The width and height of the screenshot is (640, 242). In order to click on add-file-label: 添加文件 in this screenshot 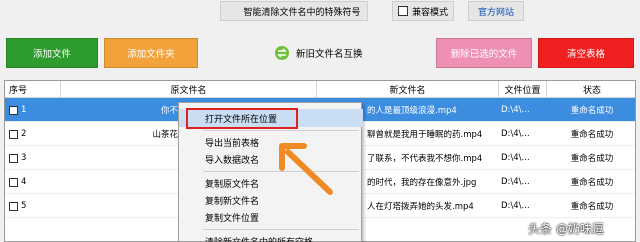, I will do `click(51, 54)`.